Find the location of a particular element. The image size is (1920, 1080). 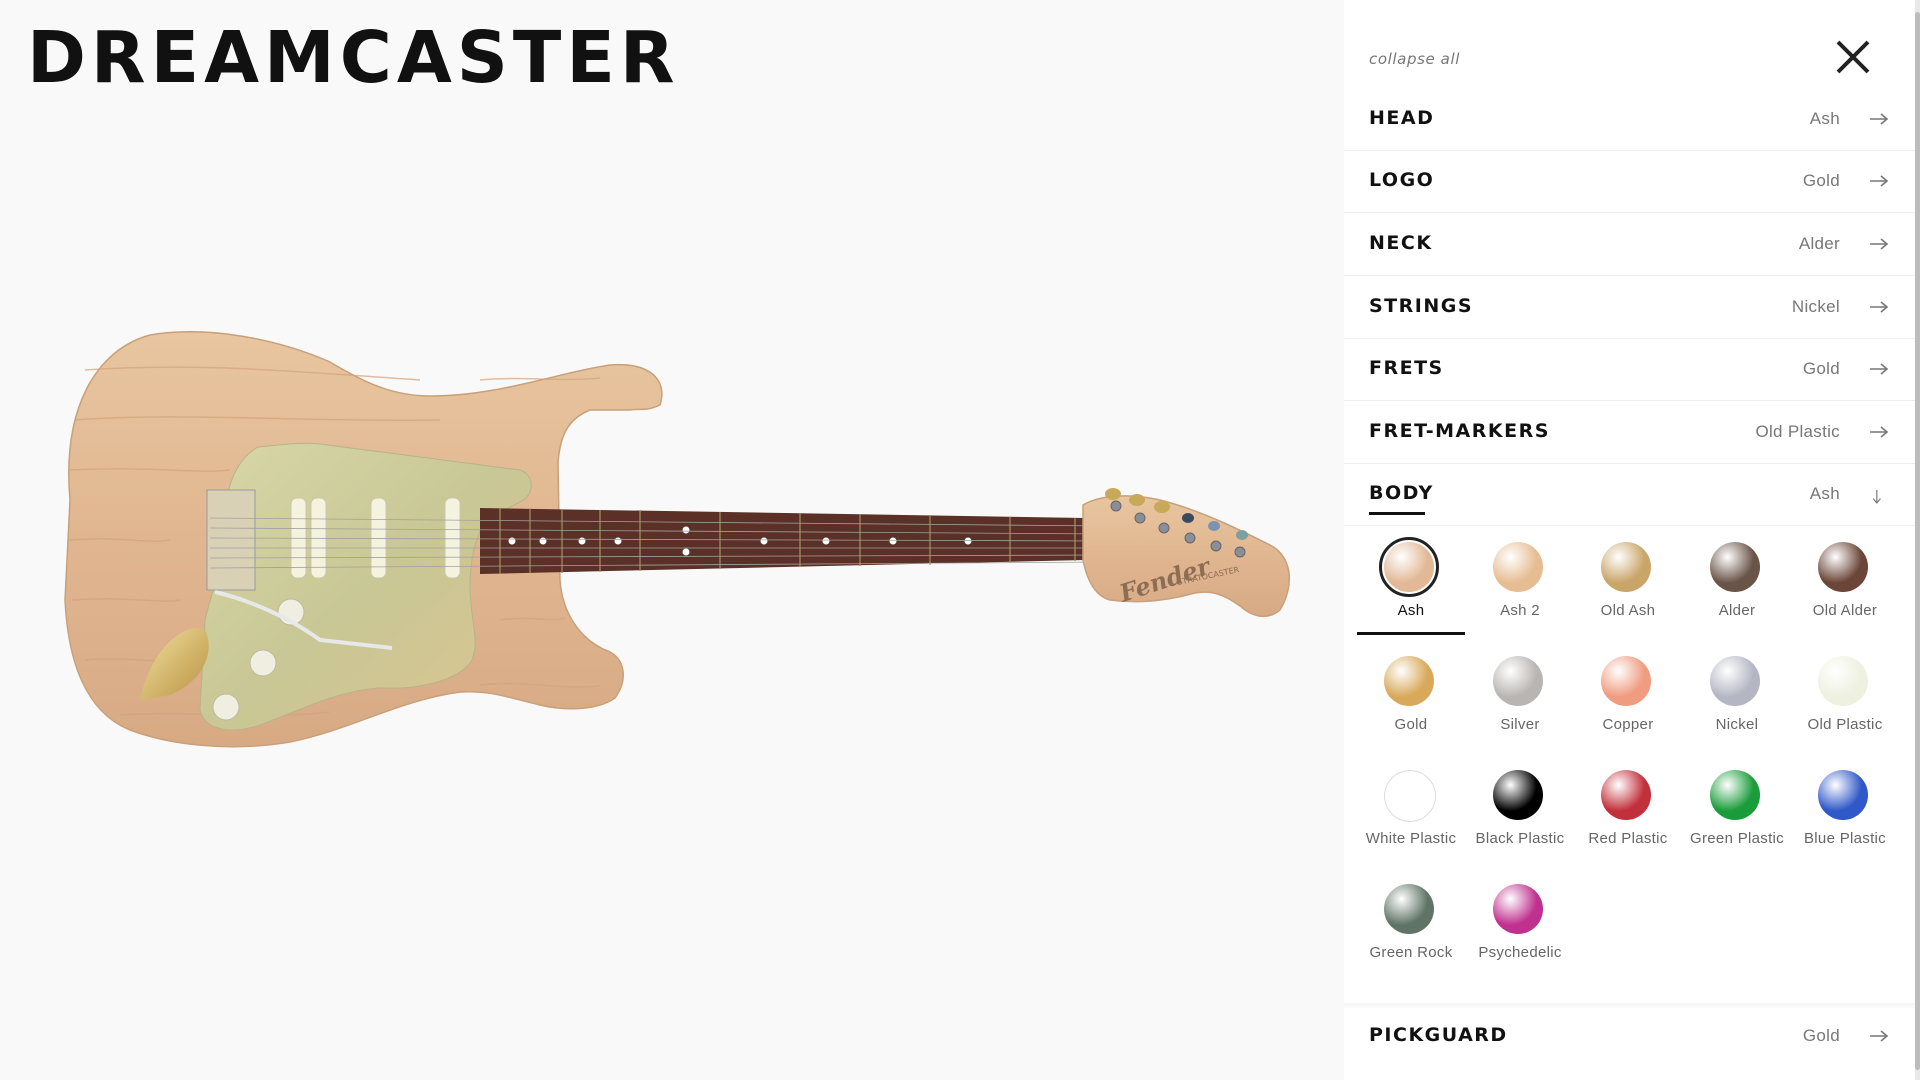

swatch-ash-color is located at coordinates (1409, 567).